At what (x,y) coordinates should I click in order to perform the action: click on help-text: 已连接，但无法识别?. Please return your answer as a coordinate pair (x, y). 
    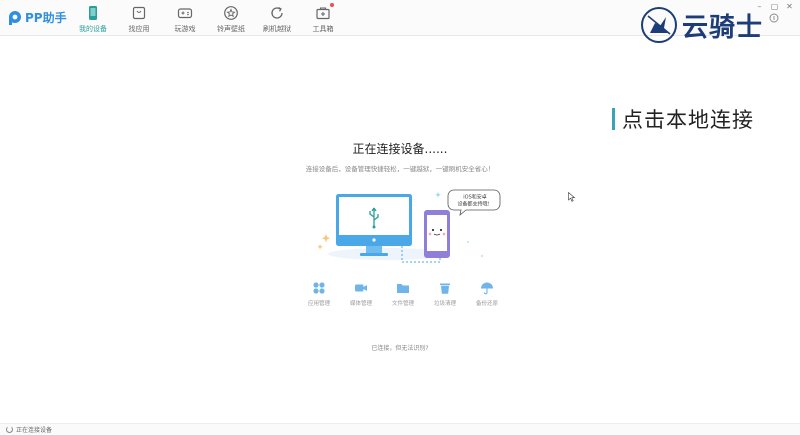
    Looking at the image, I should click on (400, 347).